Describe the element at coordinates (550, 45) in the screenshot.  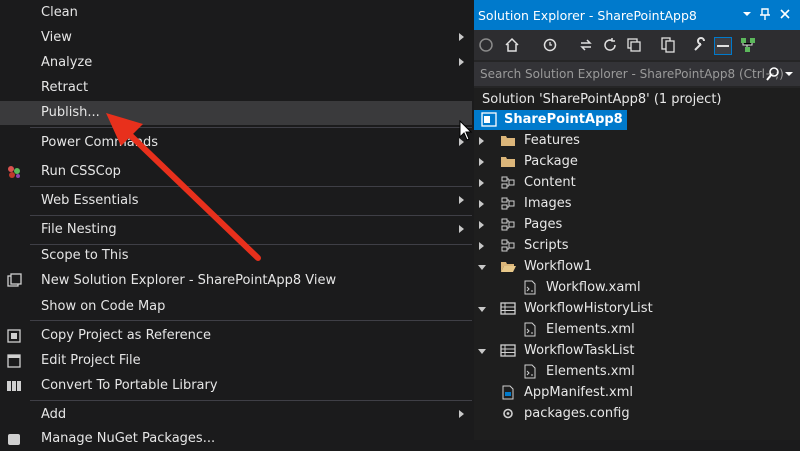
I see `history-icon` at that location.